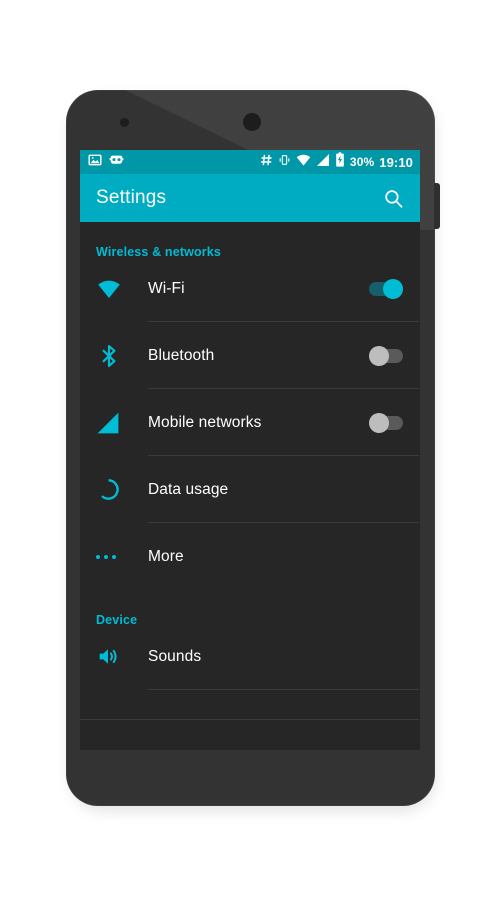 The width and height of the screenshot is (501, 899). Describe the element at coordinates (166, 556) in the screenshot. I see `settings-row-label: More` at that location.